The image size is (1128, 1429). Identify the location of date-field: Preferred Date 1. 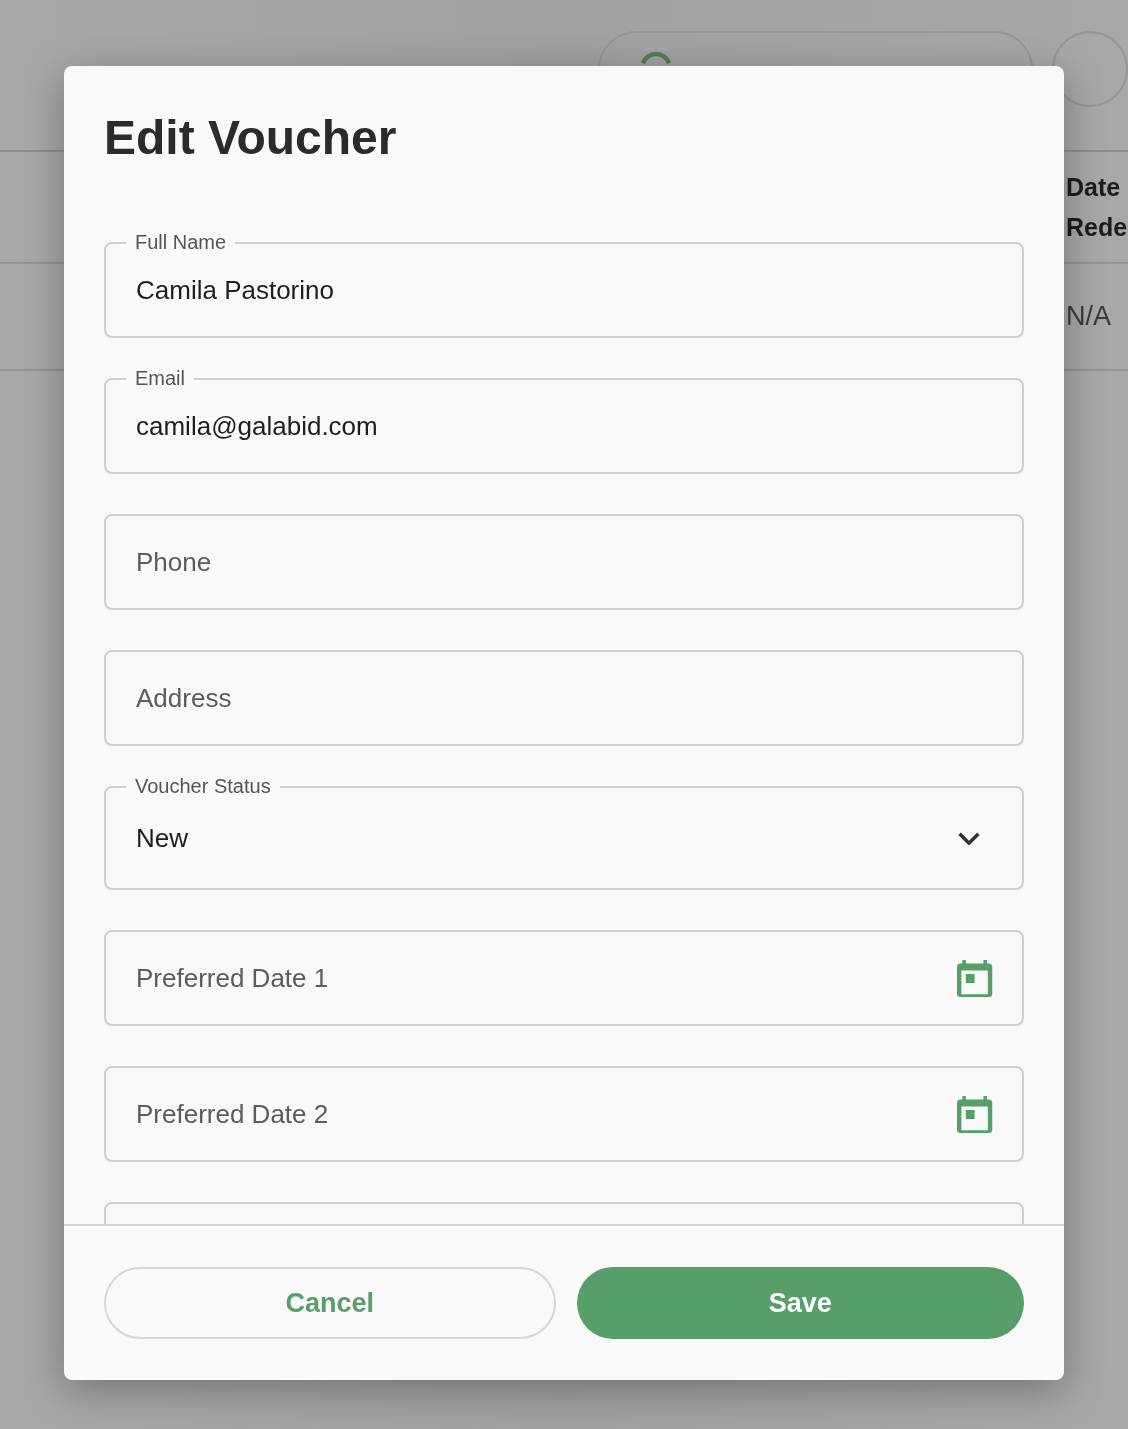
(564, 978).